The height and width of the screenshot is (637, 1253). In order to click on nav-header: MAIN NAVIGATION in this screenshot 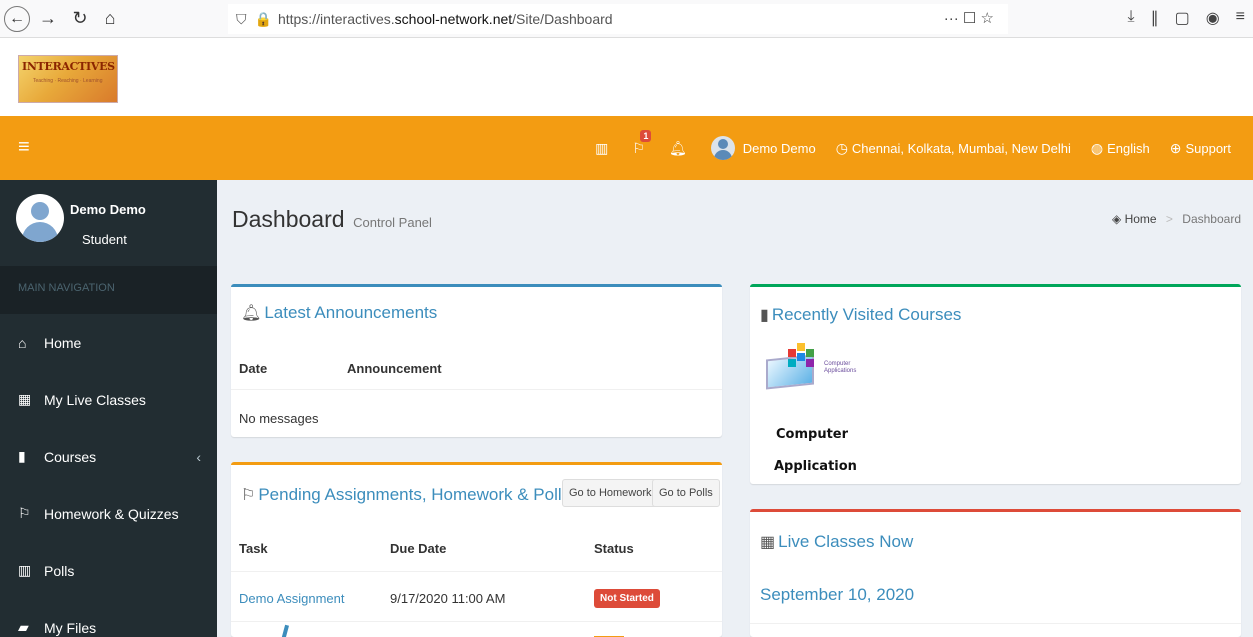, I will do `click(108, 290)`.